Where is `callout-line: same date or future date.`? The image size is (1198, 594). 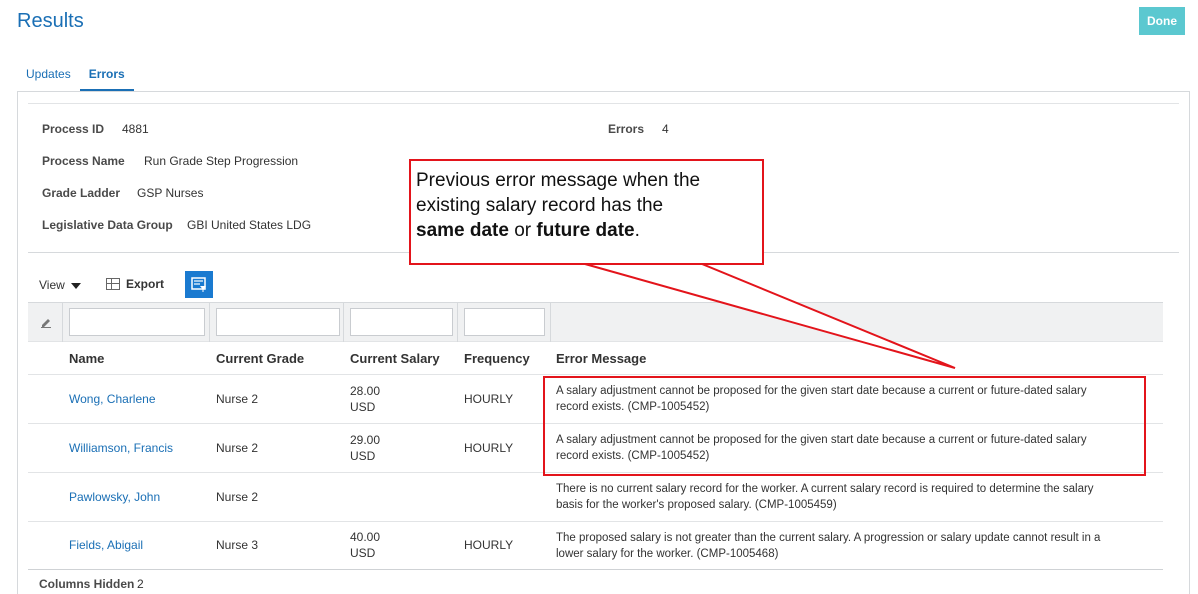
callout-line: same date or future date. is located at coordinates (589, 230).